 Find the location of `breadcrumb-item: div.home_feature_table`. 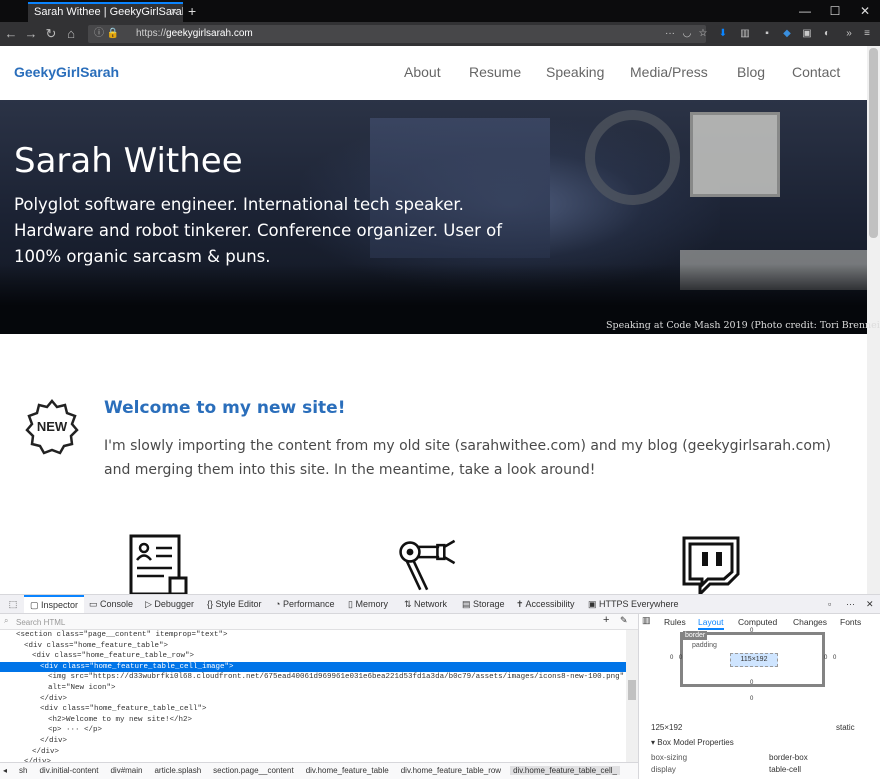

breadcrumb-item: div.home_feature_table is located at coordinates (347, 770).